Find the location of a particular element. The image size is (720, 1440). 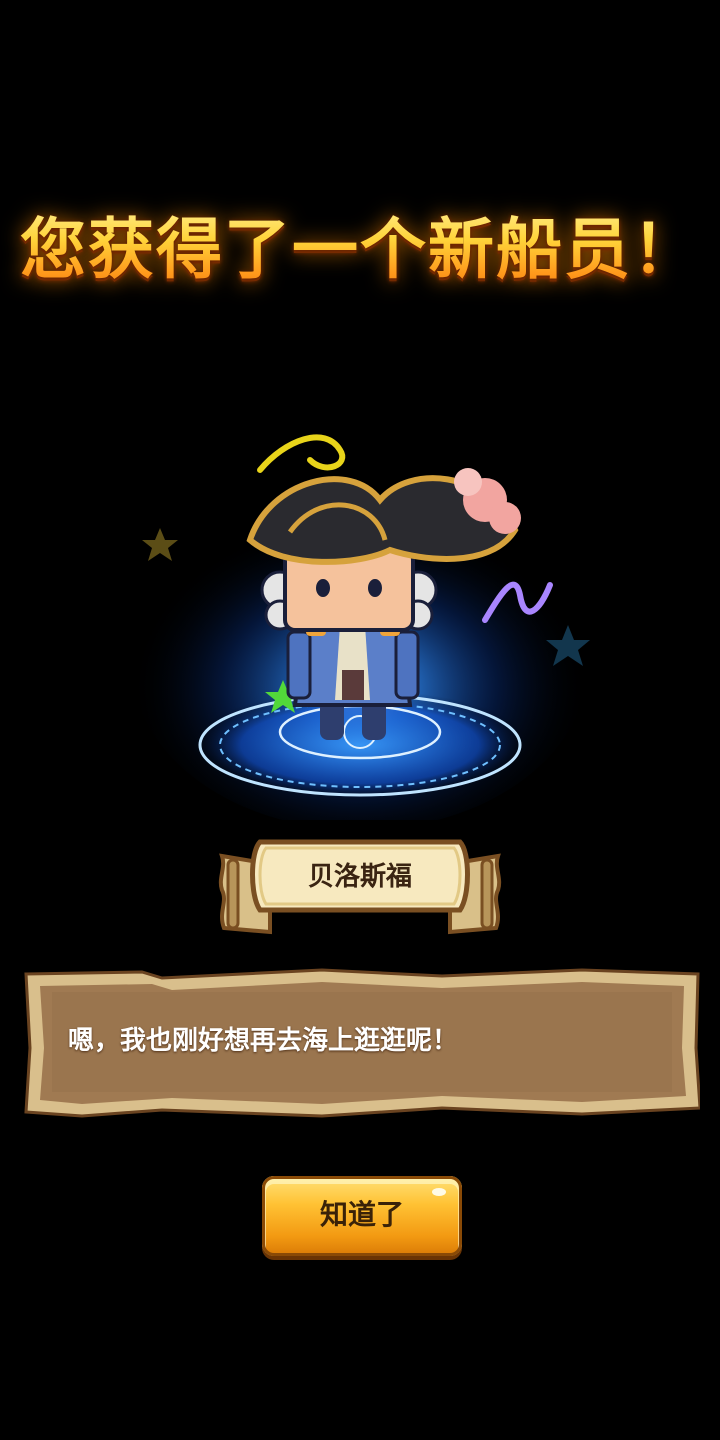

crew-name: 贝洛斯福 is located at coordinates (359, 877).